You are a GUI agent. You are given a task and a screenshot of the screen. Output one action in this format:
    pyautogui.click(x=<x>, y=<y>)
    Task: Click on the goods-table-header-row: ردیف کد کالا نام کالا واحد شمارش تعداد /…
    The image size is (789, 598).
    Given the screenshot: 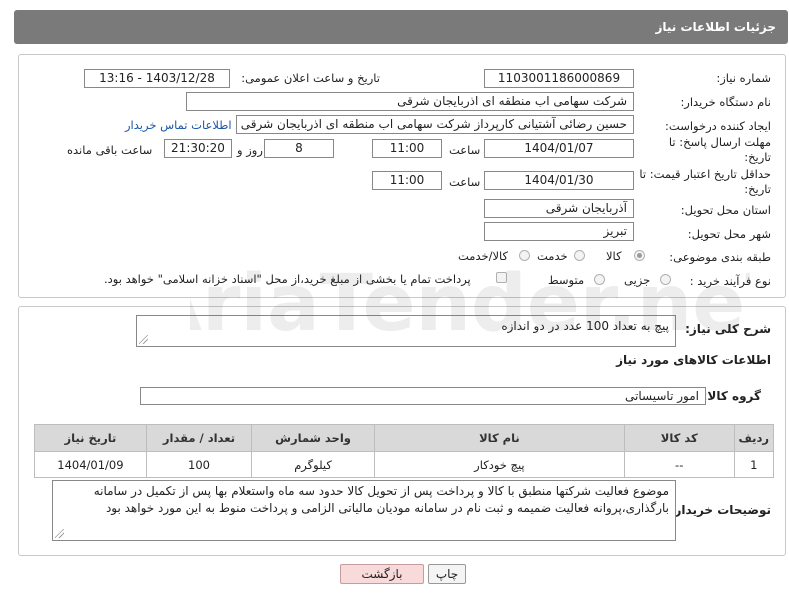 What is the action you would take?
    pyautogui.click(x=404, y=438)
    